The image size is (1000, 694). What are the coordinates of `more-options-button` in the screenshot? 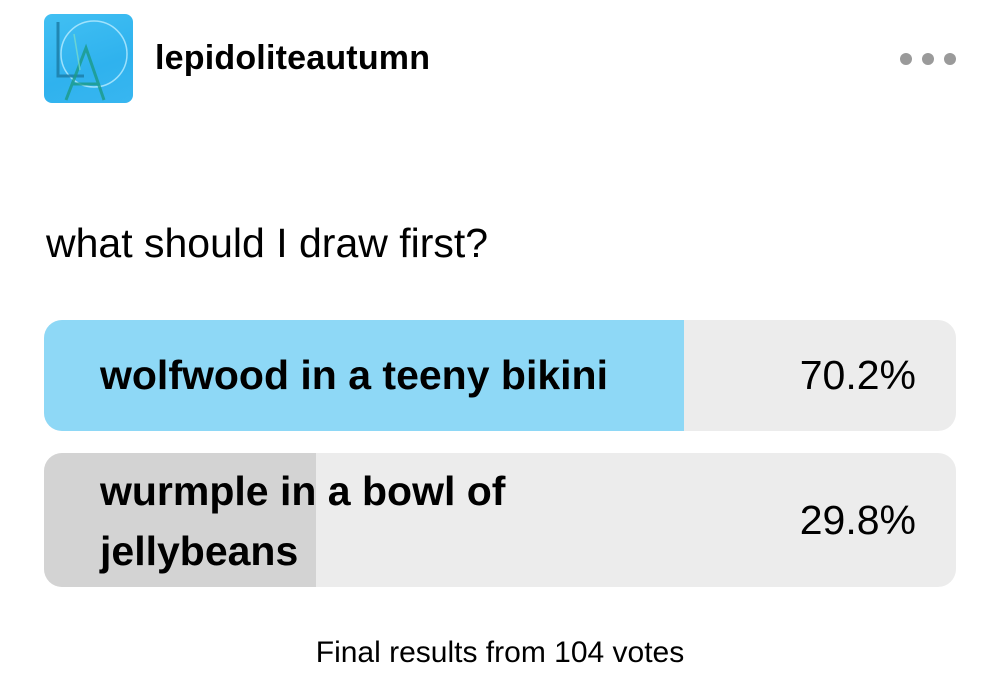 It's located at (928, 59).